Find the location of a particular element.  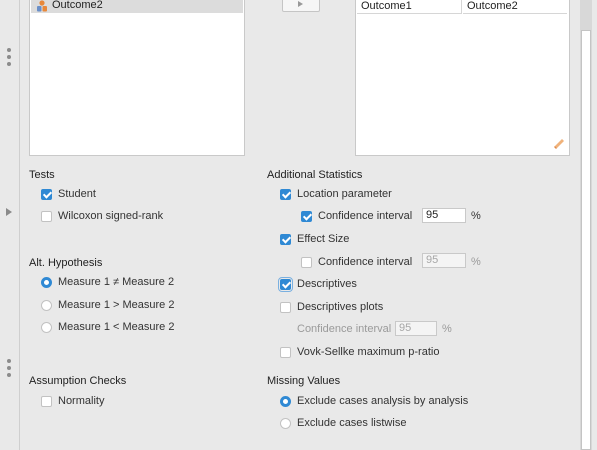

hypothesis-greater-radio is located at coordinates (46, 305).